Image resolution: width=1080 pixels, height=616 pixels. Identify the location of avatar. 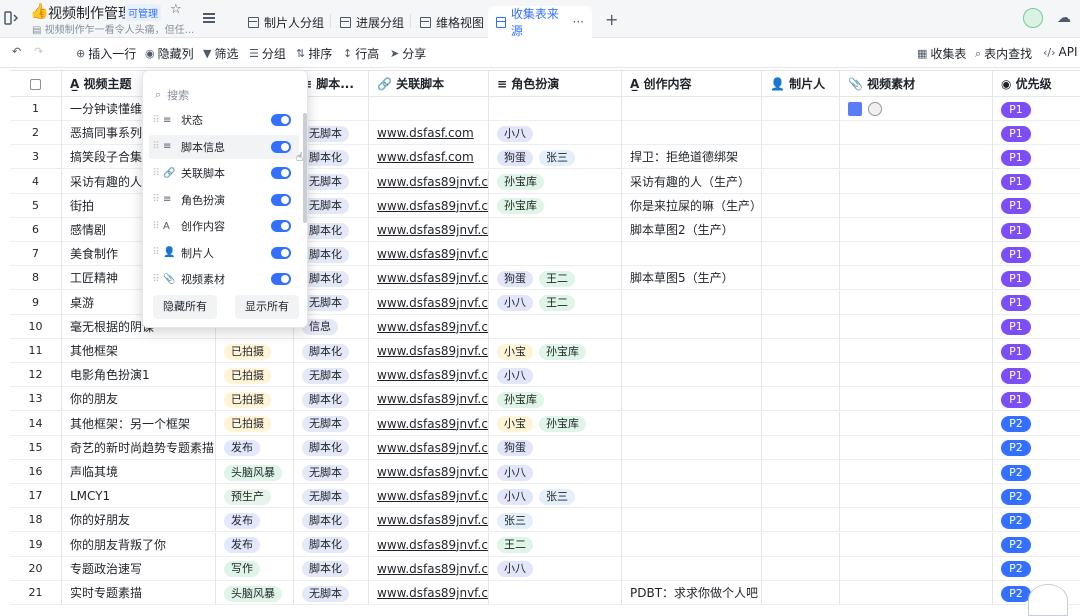
(1033, 18).